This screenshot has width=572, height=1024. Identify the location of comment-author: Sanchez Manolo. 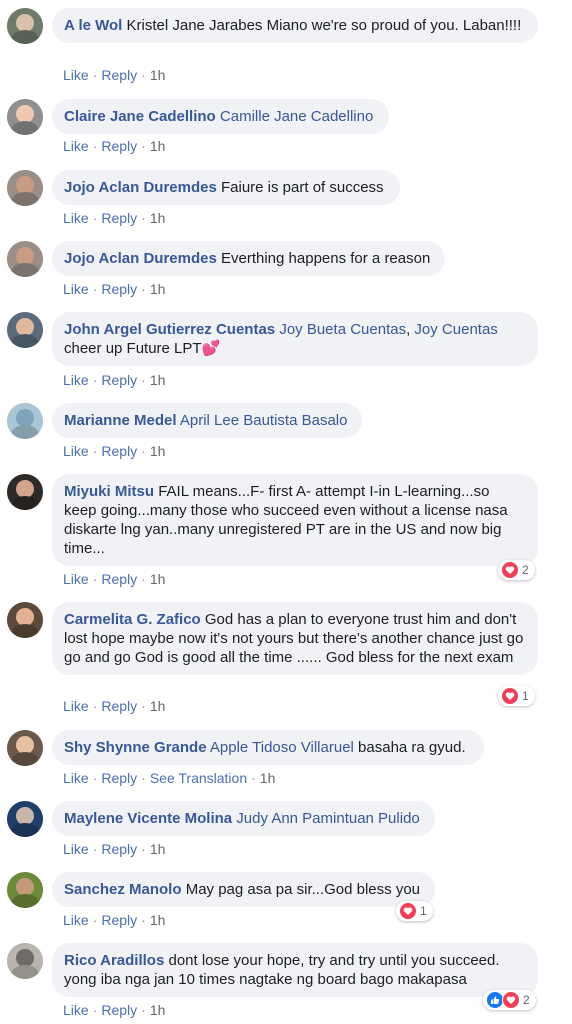
(123, 889).